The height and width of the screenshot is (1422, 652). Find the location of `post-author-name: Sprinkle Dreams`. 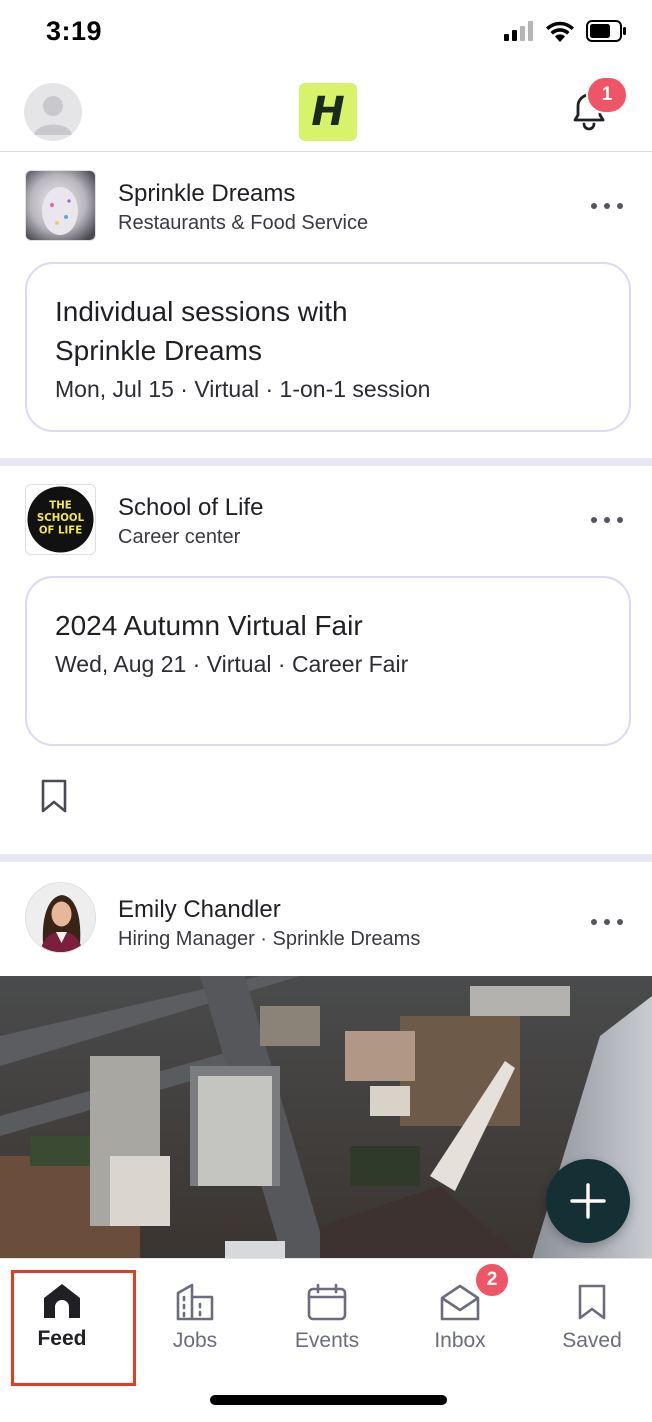

post-author-name: Sprinkle Dreams is located at coordinates (206, 194).